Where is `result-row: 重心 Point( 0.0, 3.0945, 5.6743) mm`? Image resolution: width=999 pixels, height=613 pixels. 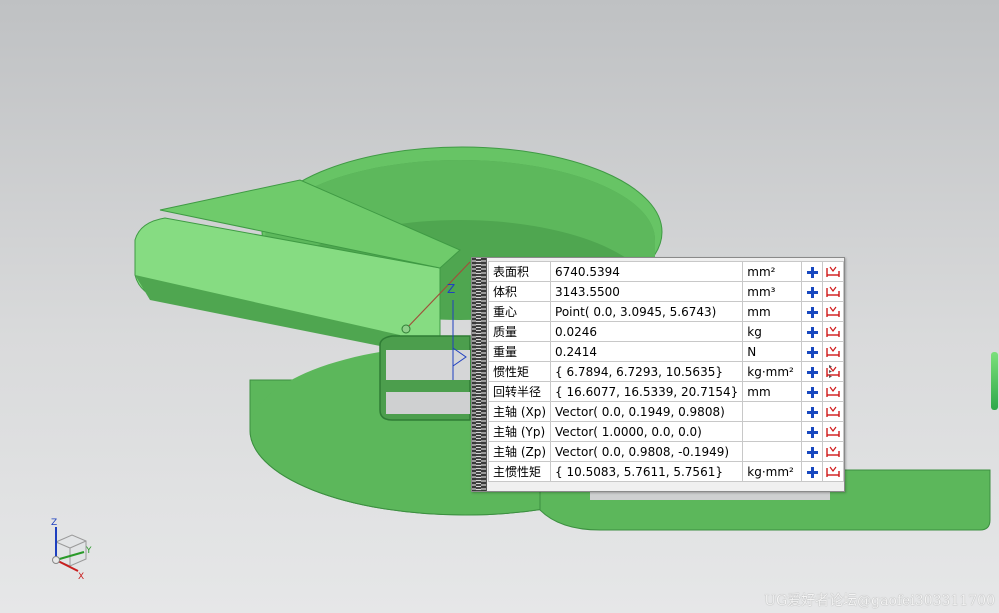 result-row: 重心 Point( 0.0, 3.0945, 5.6743) mm is located at coordinates (666, 311).